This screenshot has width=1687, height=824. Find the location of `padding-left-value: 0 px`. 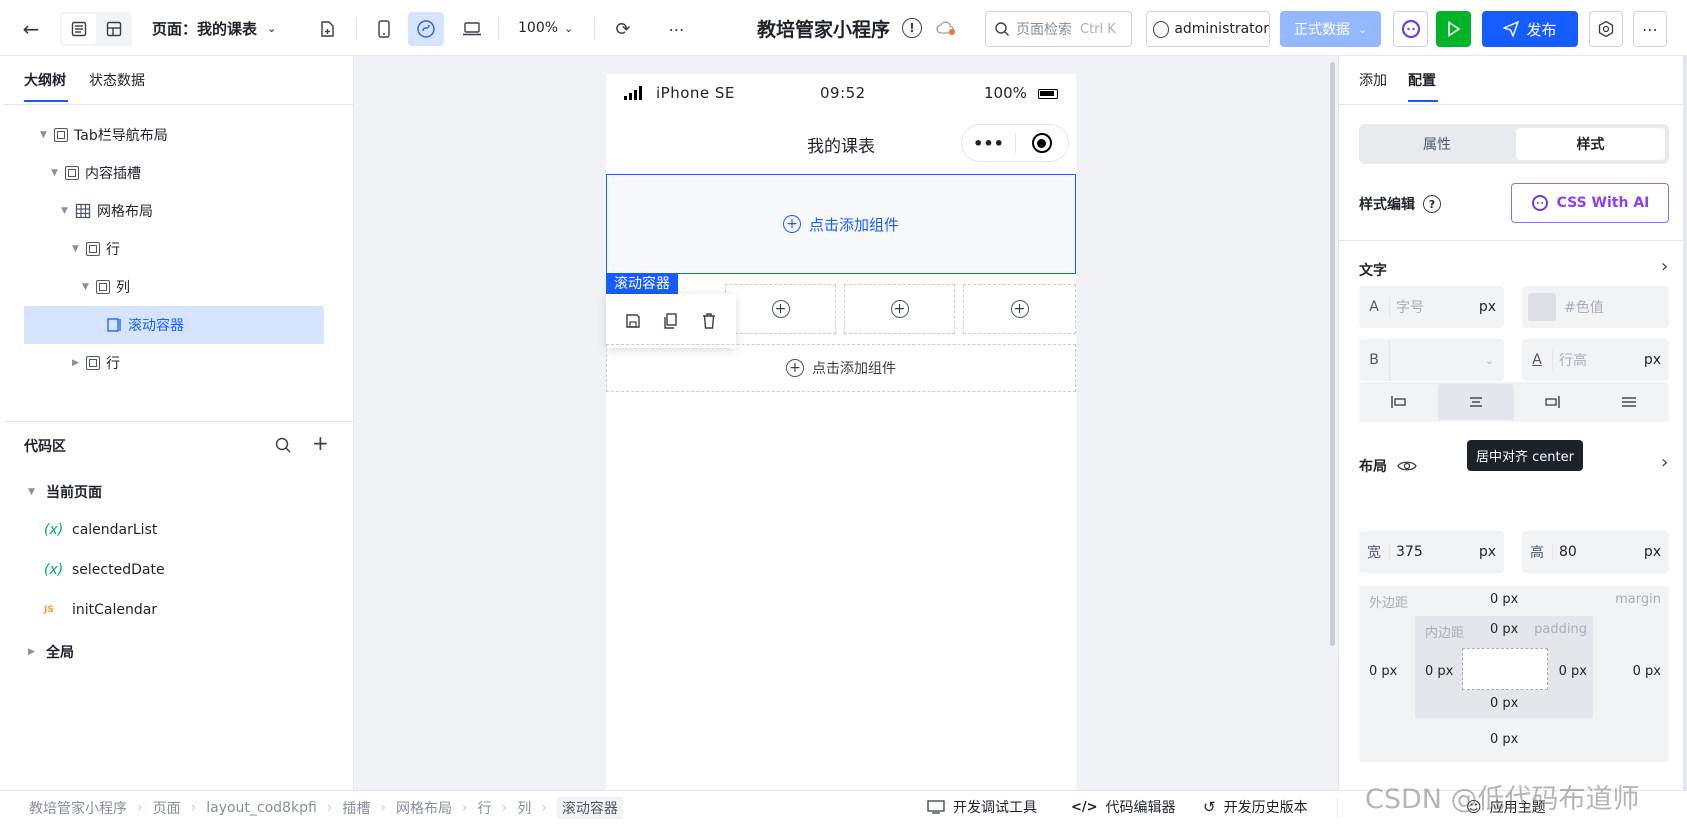

padding-left-value: 0 px is located at coordinates (1439, 671).